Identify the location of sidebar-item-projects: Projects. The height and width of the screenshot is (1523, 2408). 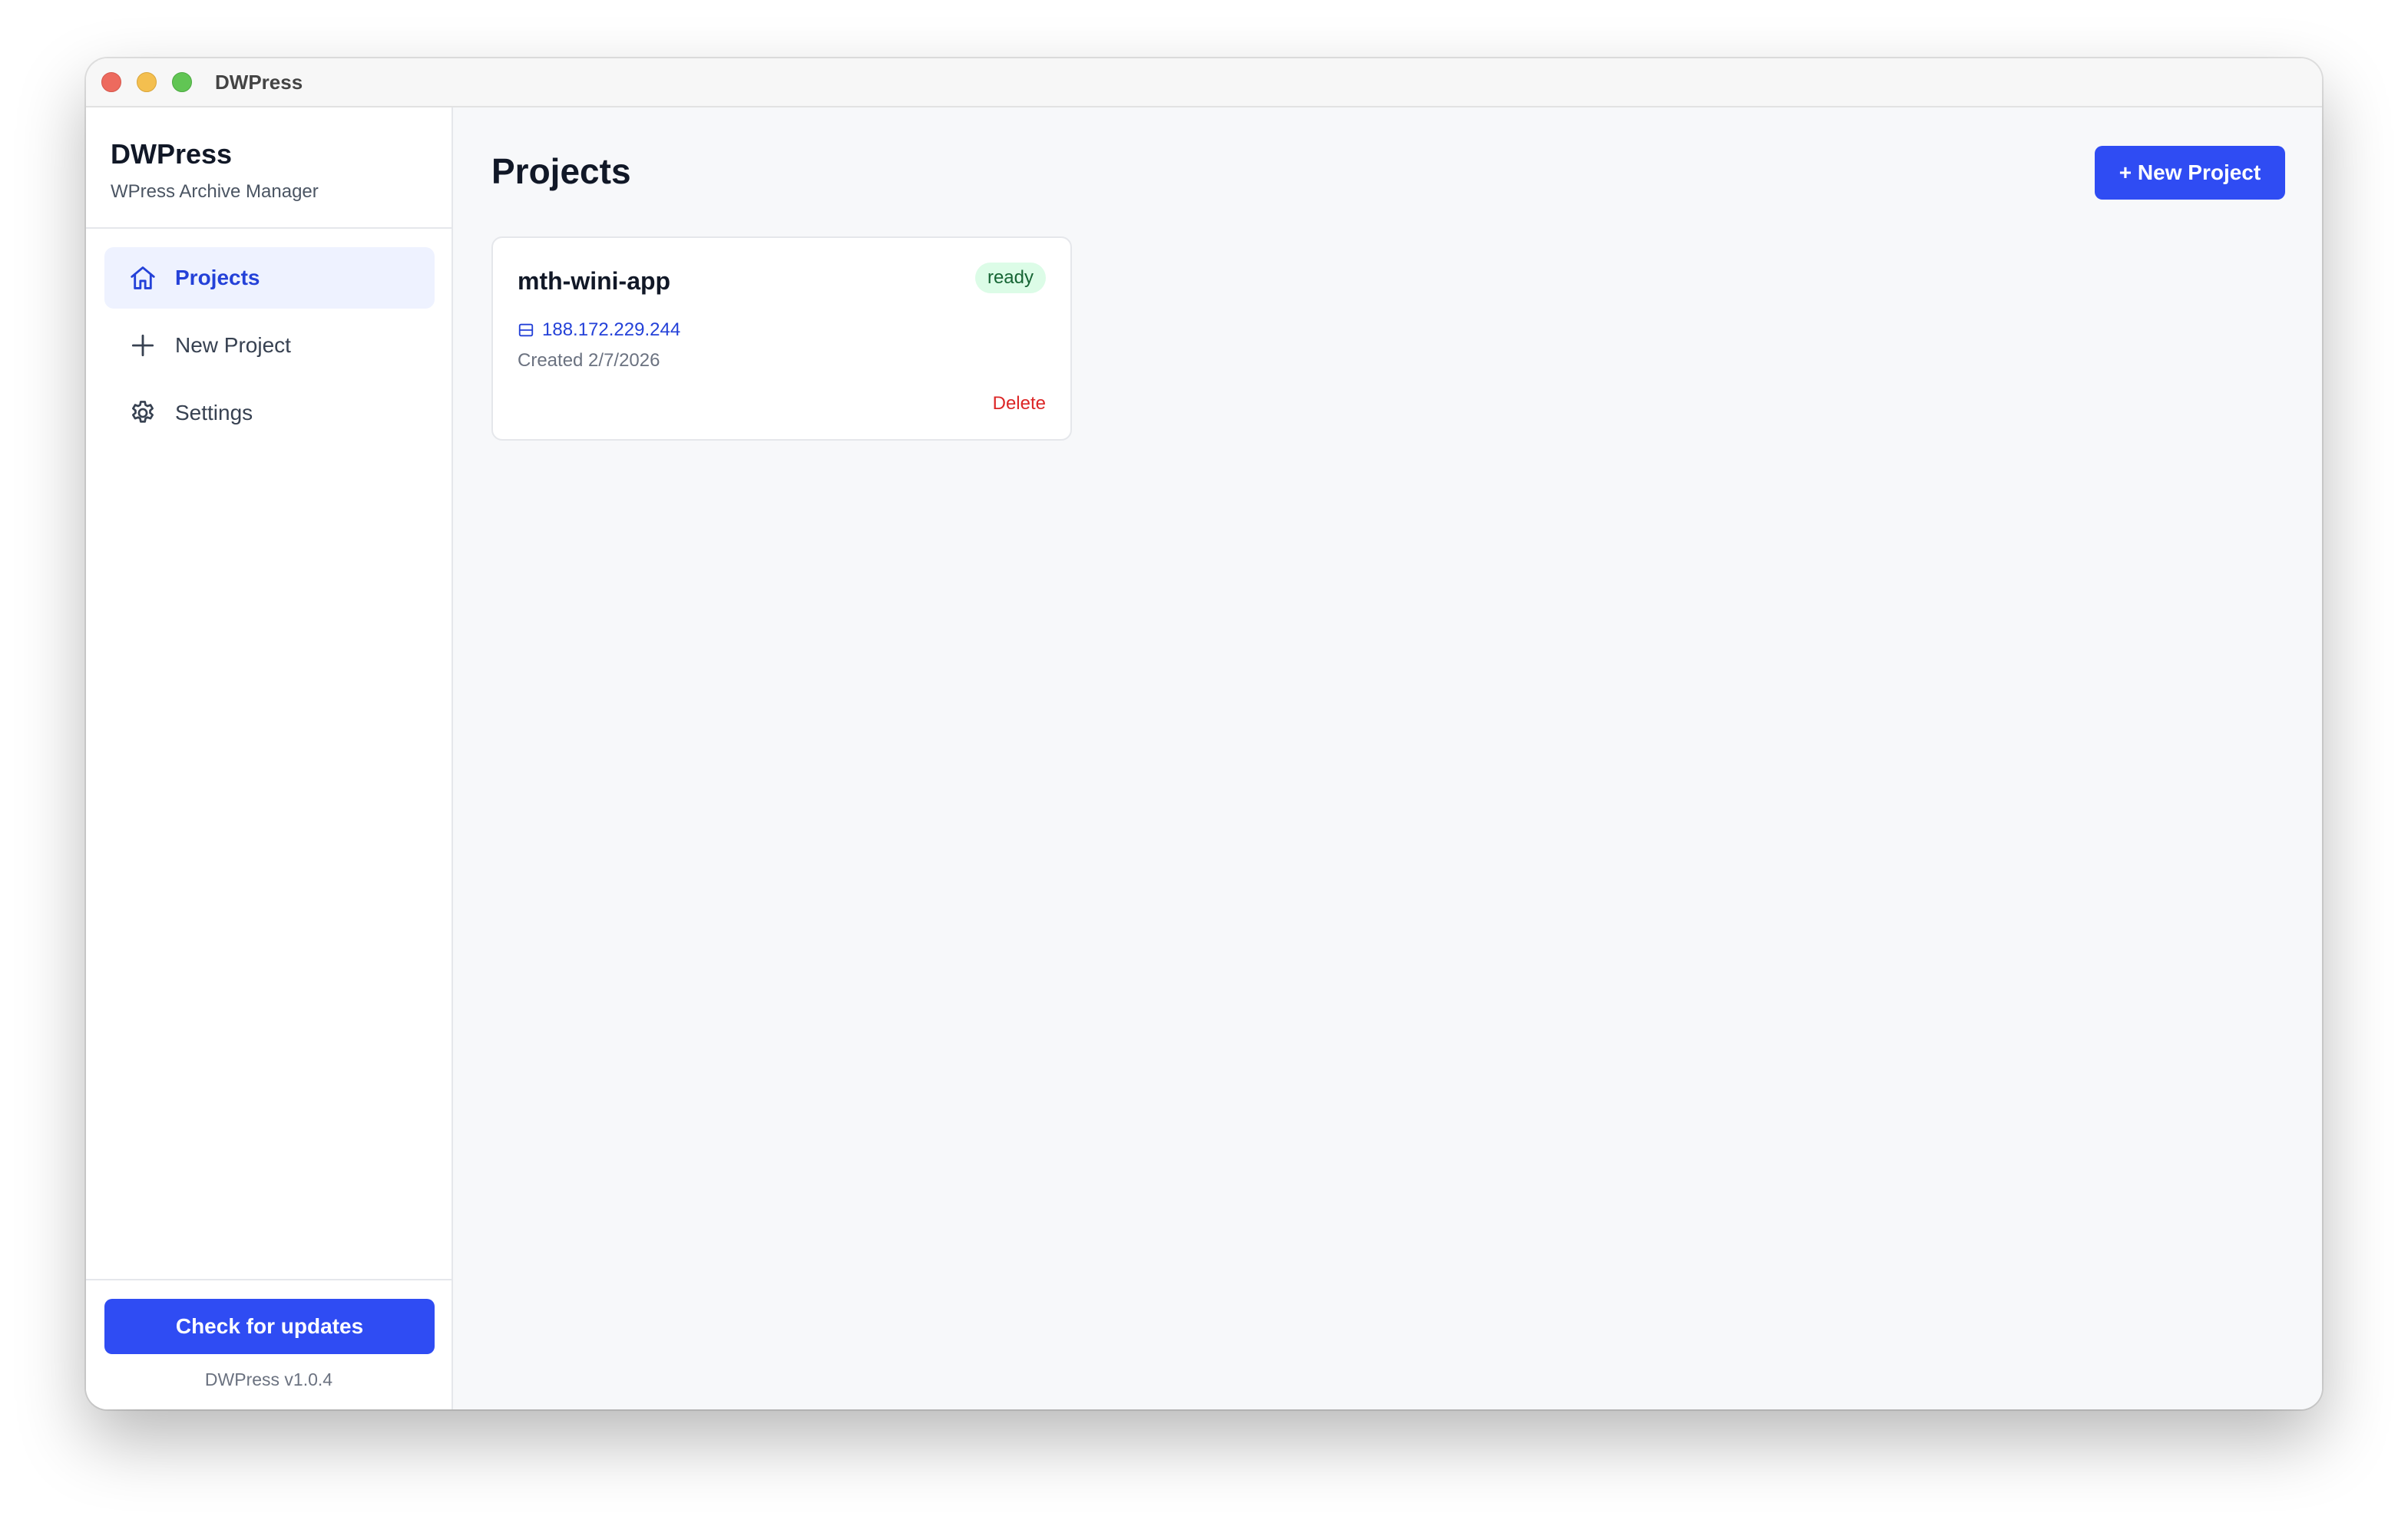
(269, 278).